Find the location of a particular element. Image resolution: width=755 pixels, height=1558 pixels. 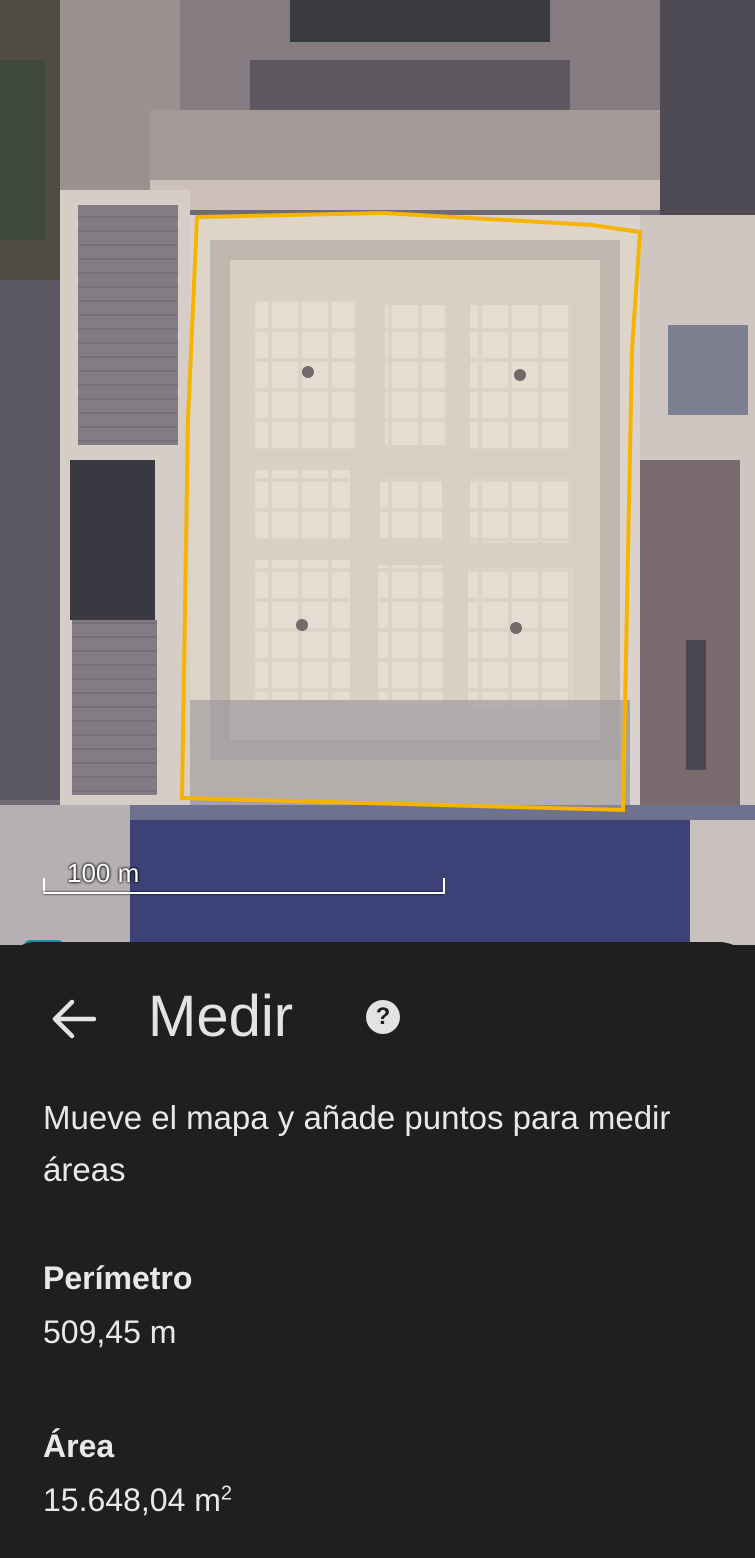

arrow-left-icon is located at coordinates (74, 1019).